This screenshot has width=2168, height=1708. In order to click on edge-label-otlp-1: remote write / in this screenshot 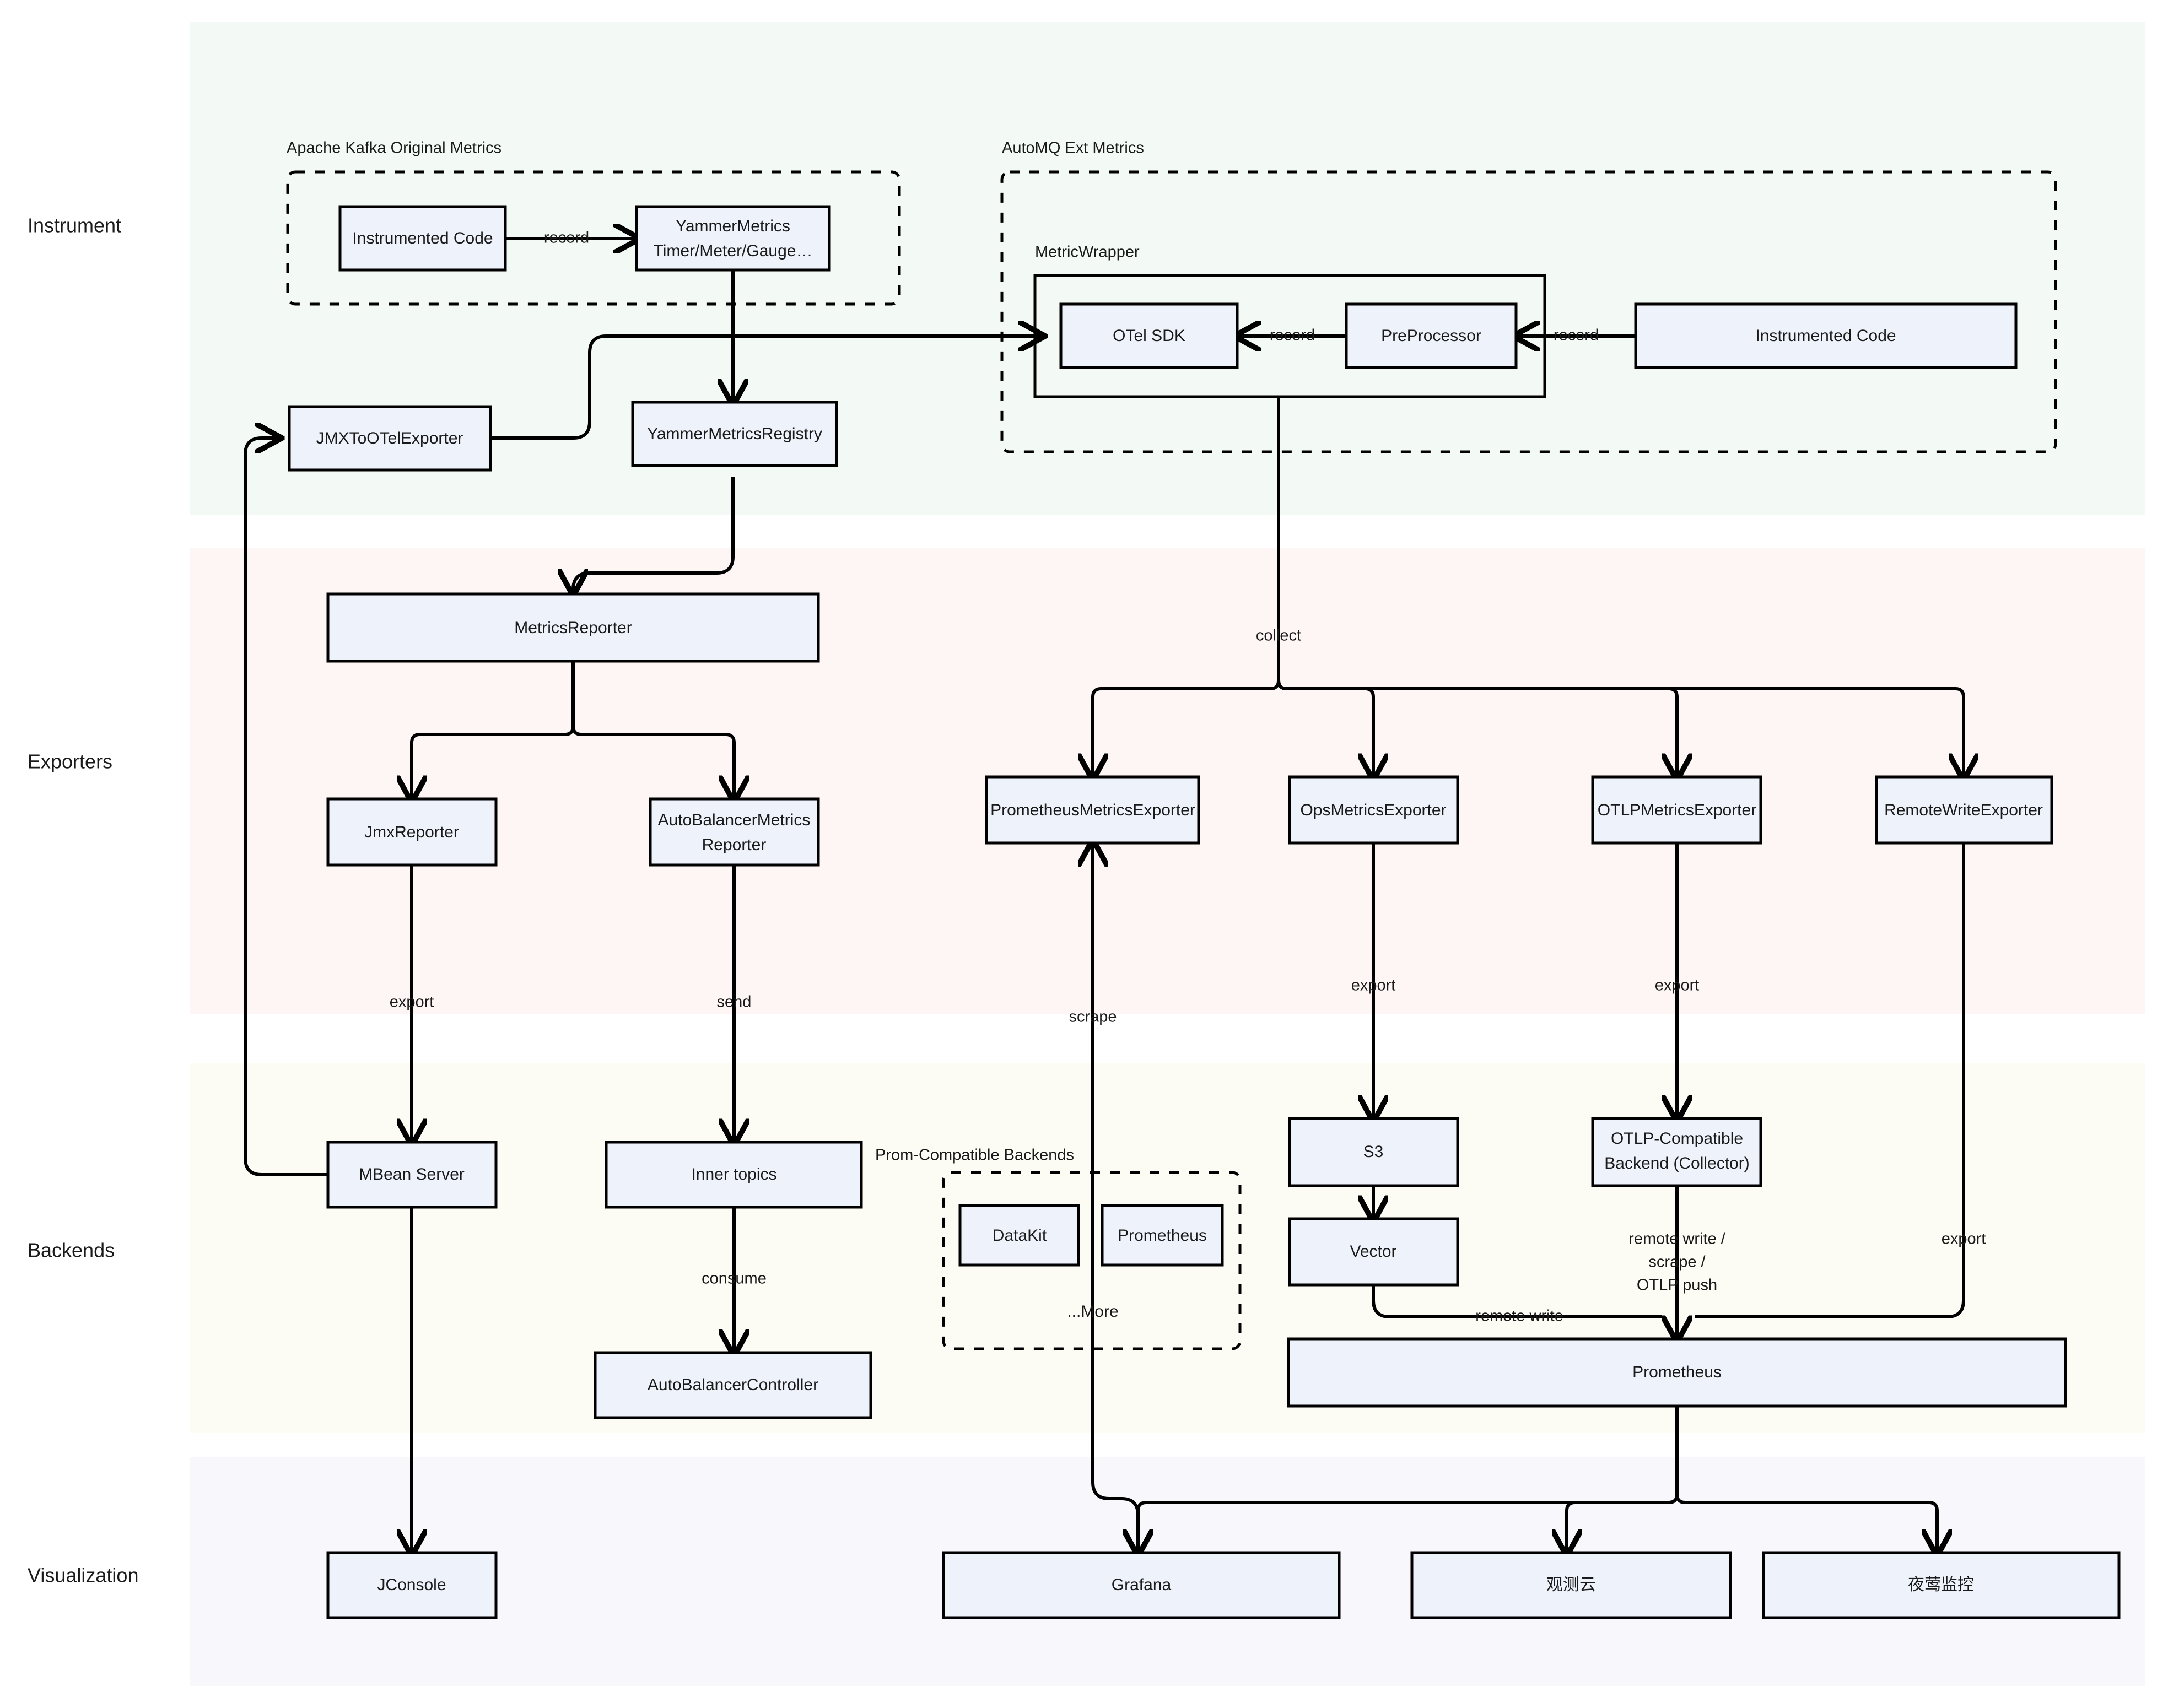, I will do `click(1677, 1239)`.